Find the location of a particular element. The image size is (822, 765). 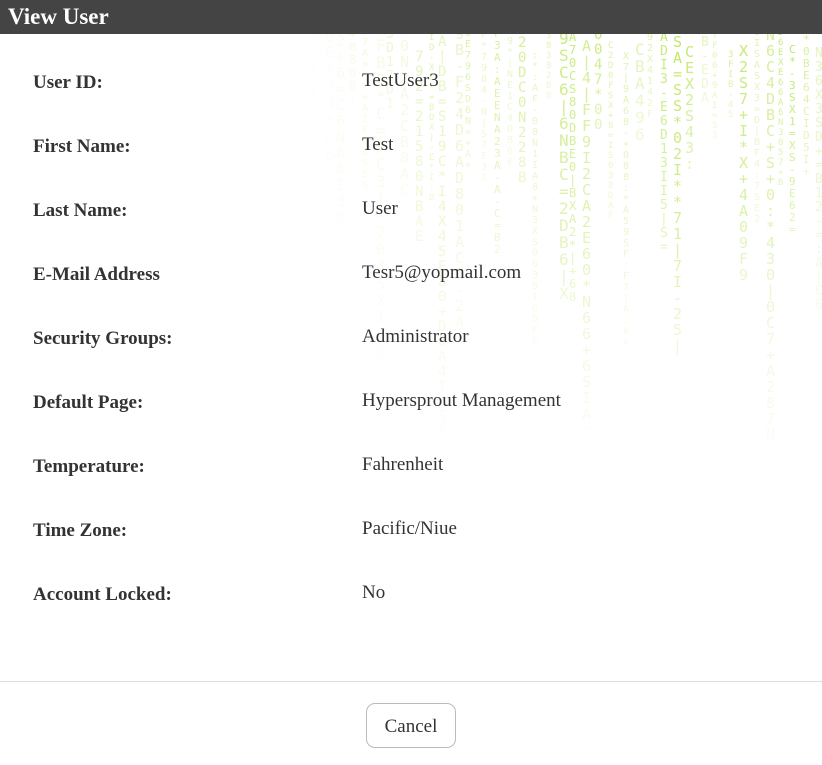

field-row-first-name: First Name: Test is located at coordinates (411, 130).